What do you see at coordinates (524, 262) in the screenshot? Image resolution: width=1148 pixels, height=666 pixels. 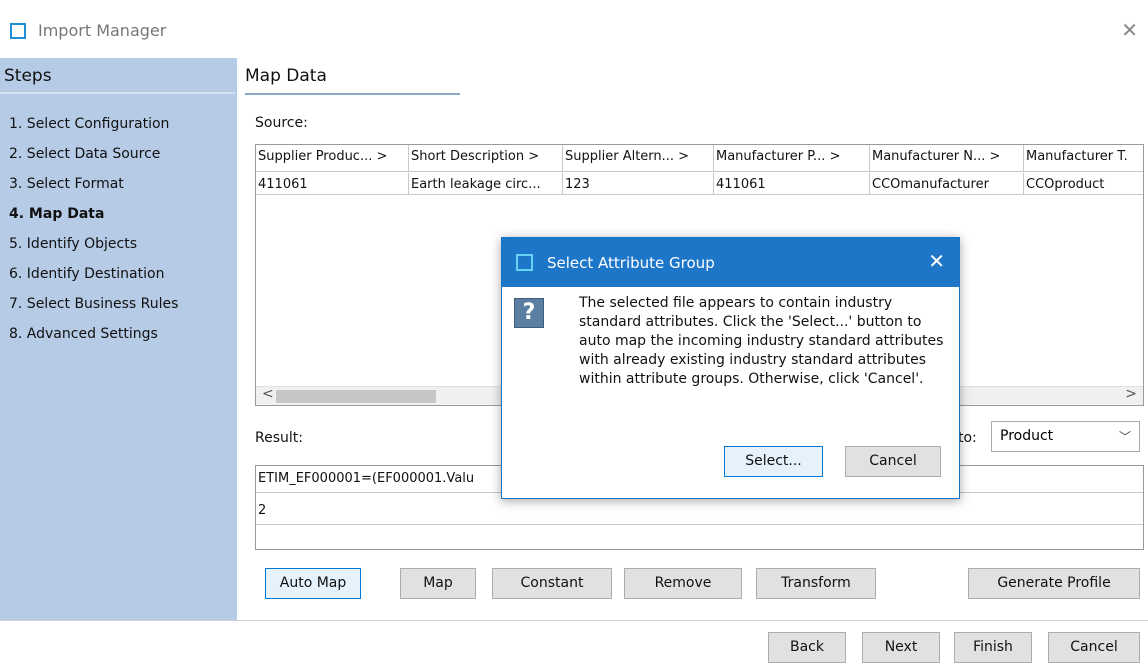 I see `dialog-app-icon` at bounding box center [524, 262].